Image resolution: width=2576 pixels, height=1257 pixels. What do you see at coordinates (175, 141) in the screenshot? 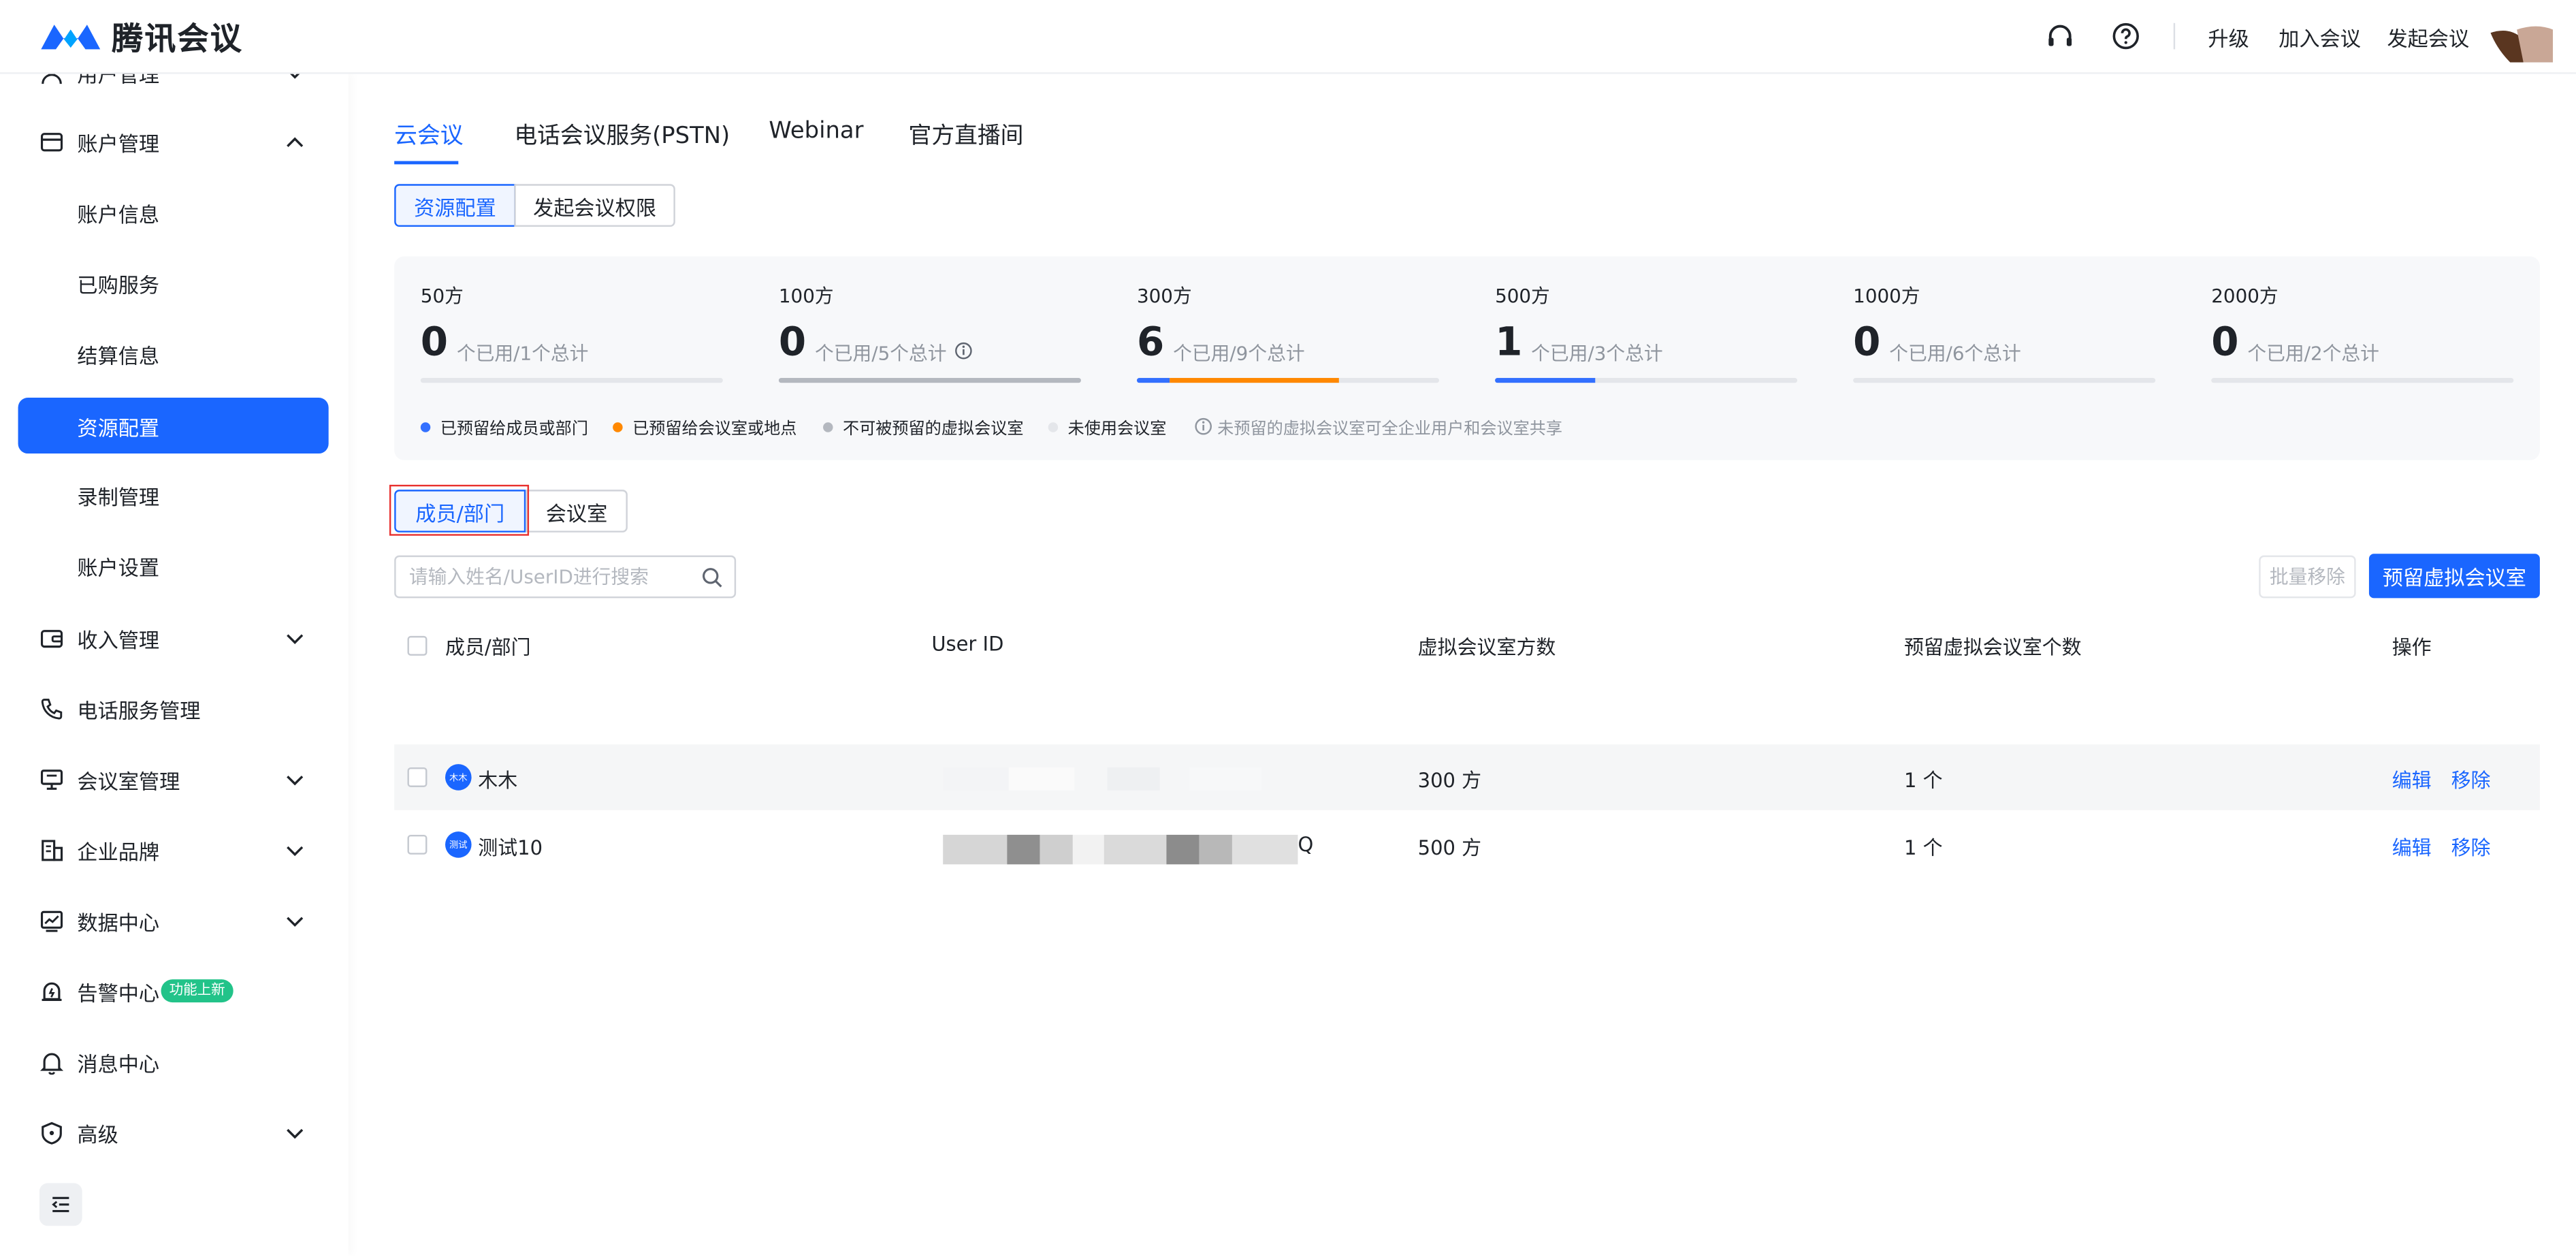
I see `sidebar-item-account-management: 账户管理` at bounding box center [175, 141].